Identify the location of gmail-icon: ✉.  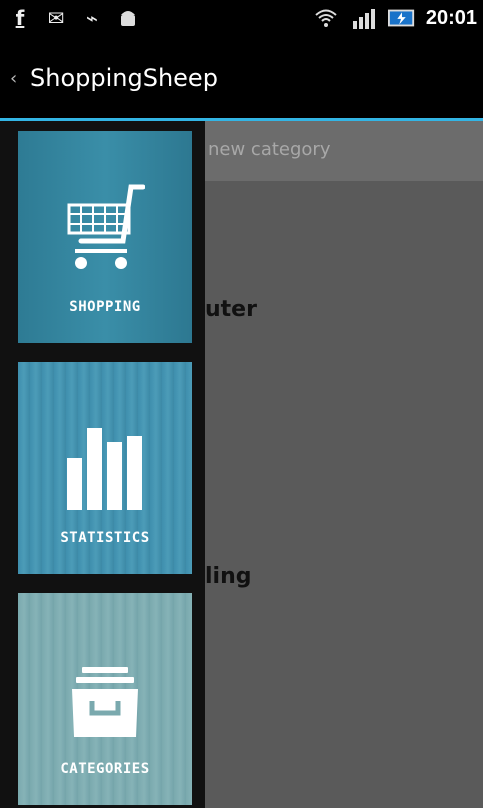
(56, 18).